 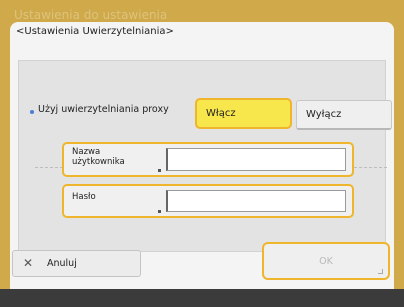 I want to click on corner-mark-icon, so click(x=380, y=271).